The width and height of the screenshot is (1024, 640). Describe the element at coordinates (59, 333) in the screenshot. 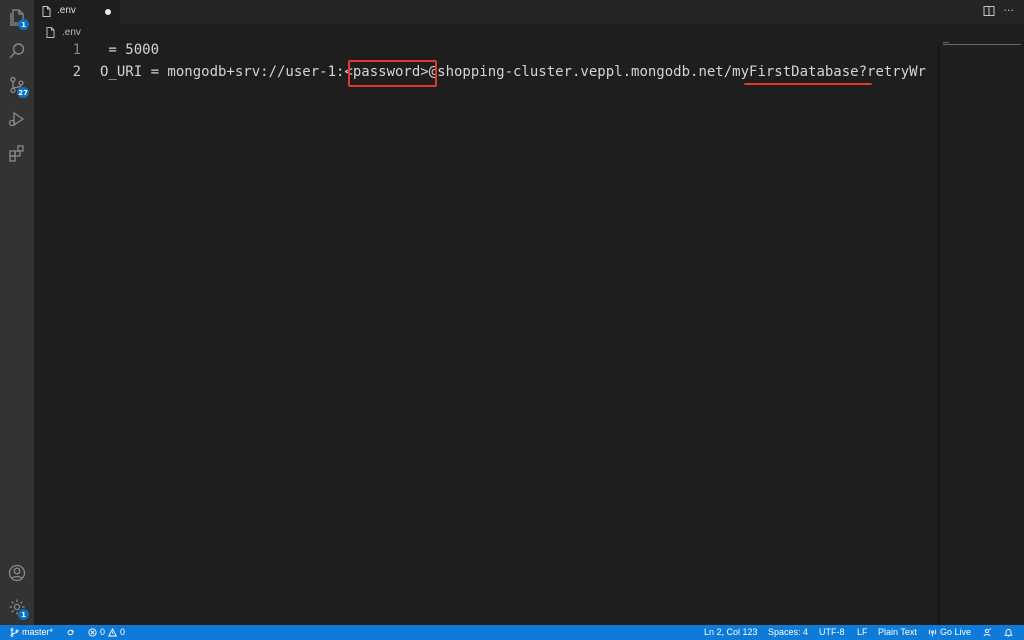

I see `line-number-gutter: 1 2` at that location.